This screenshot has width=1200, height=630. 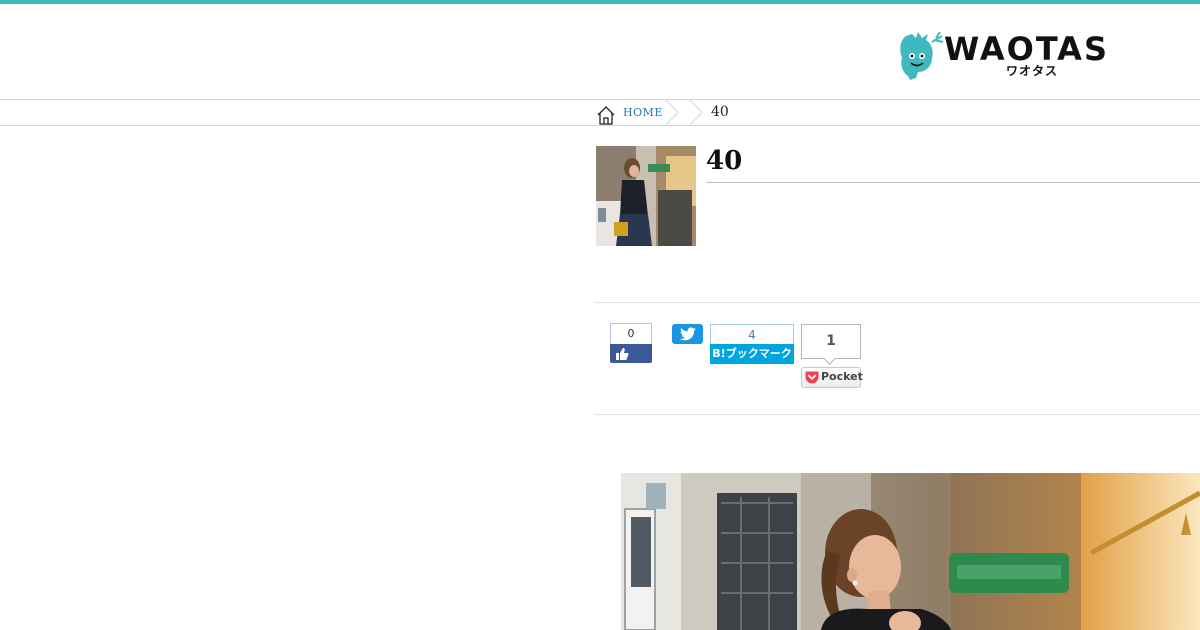 I want to click on thumbnail-image, so click(x=646, y=196).